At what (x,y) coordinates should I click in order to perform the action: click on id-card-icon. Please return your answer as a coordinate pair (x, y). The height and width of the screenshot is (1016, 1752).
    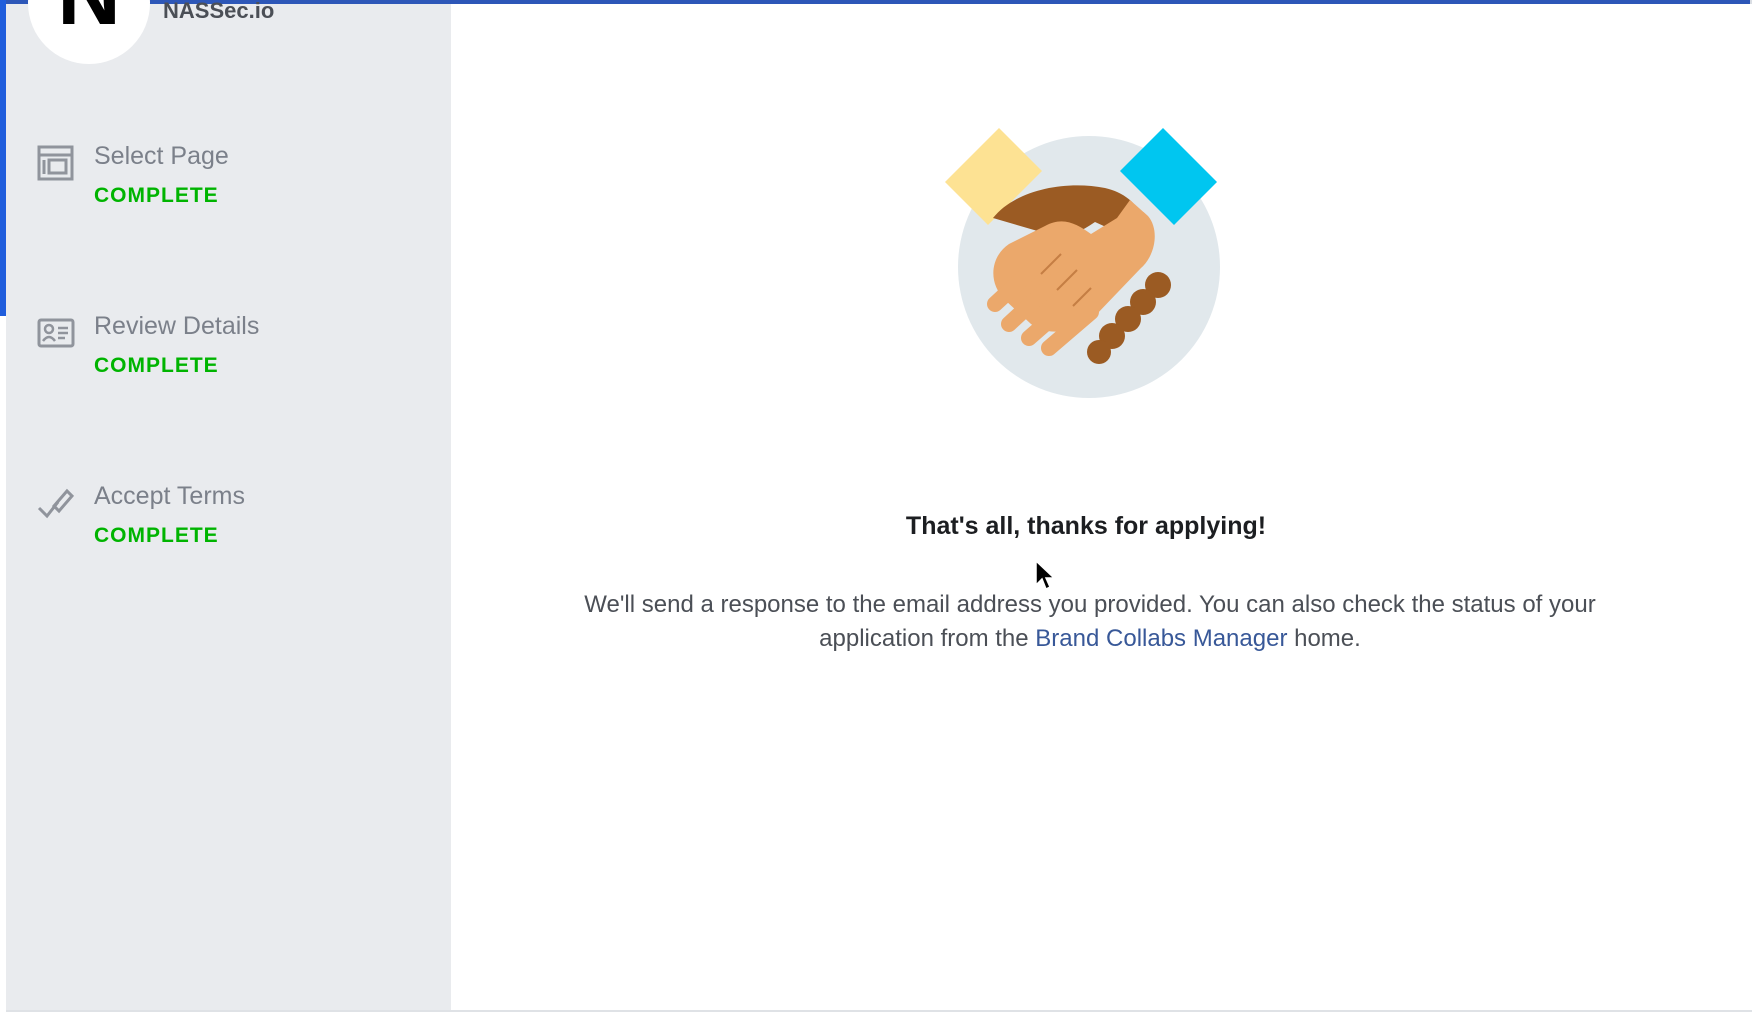
    Looking at the image, I should click on (56, 334).